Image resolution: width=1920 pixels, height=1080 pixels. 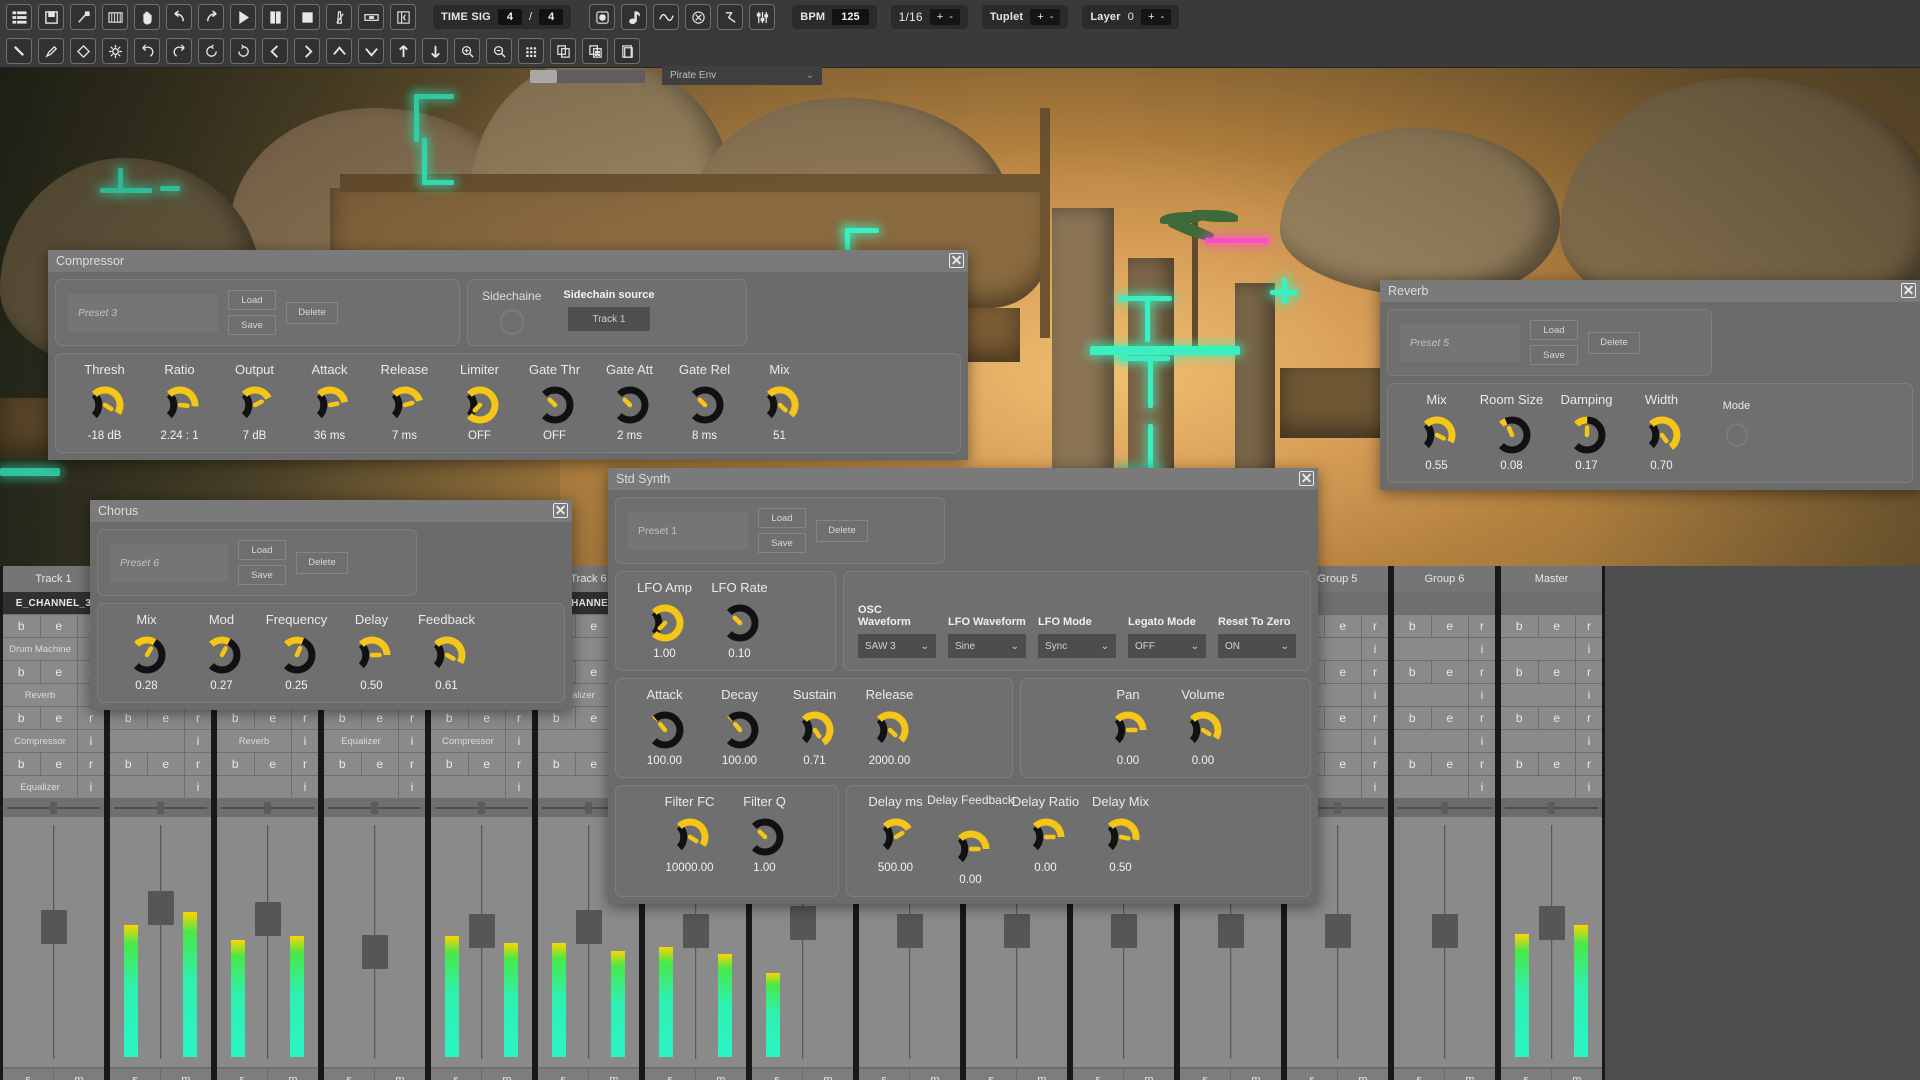 I want to click on mixer-icon, so click(x=83, y=17).